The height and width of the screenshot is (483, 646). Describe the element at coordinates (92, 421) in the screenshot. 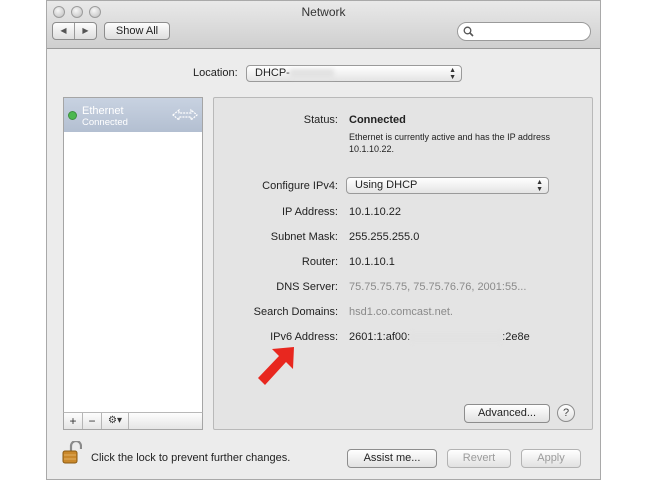

I see `remove-service-button: −` at that location.